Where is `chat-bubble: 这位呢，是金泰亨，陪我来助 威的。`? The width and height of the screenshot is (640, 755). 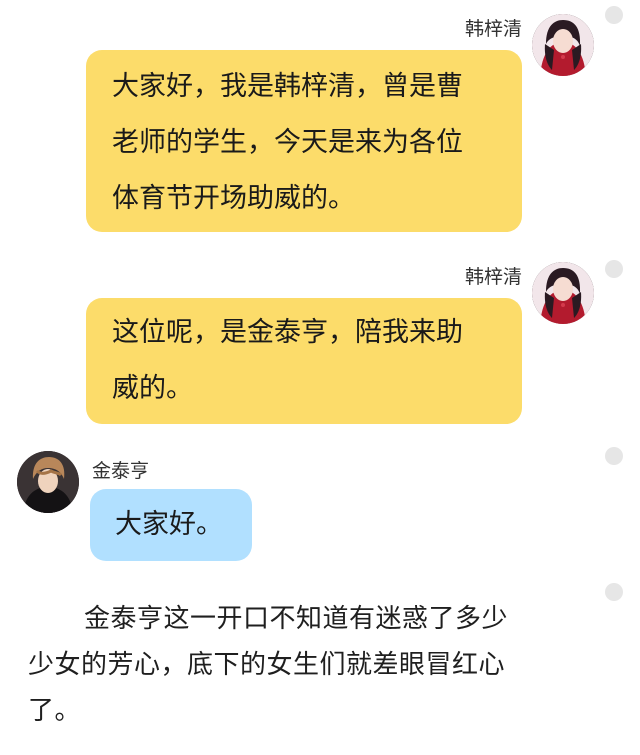 chat-bubble: 这位呢，是金泰亨，陪我来助 威的。 is located at coordinates (304, 361).